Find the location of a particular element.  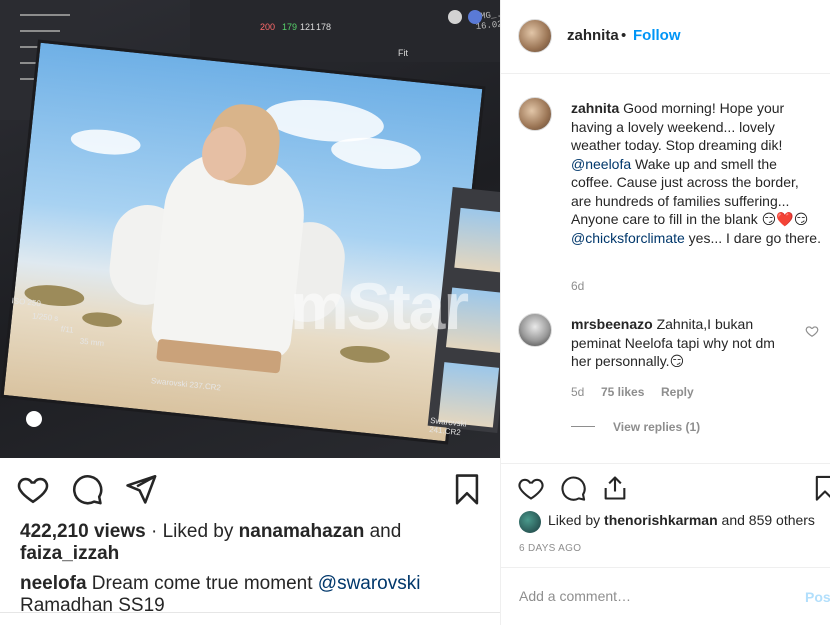

liked-user-link: faiza_izzah is located at coordinates (69, 553).